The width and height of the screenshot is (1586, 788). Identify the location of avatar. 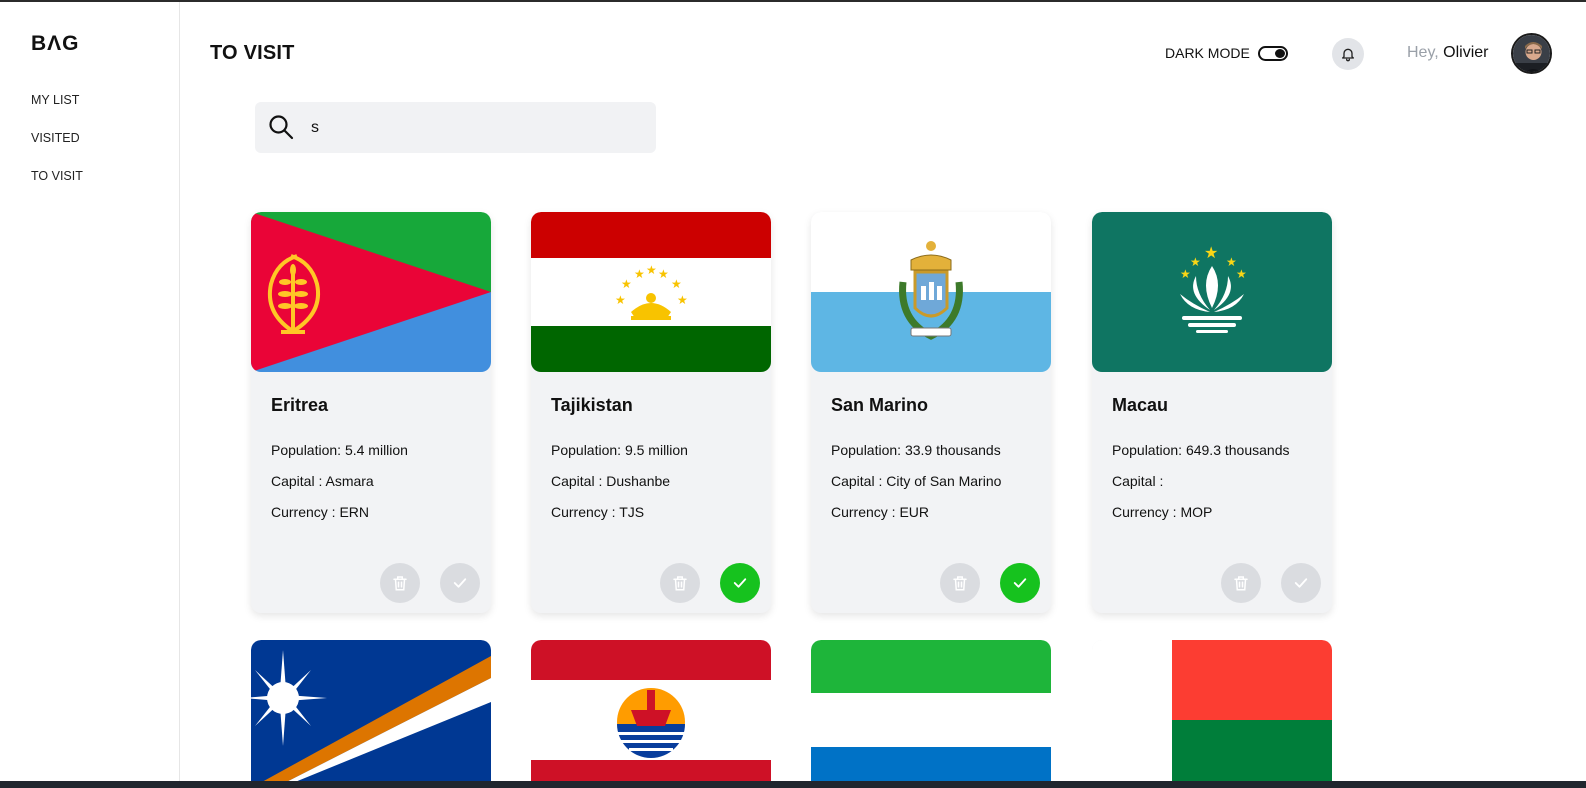
(1531, 53).